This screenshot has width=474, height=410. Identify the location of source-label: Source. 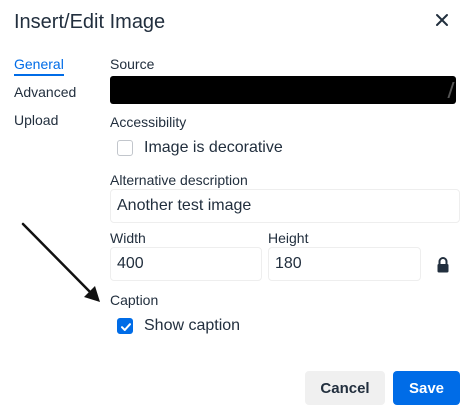
(132, 64).